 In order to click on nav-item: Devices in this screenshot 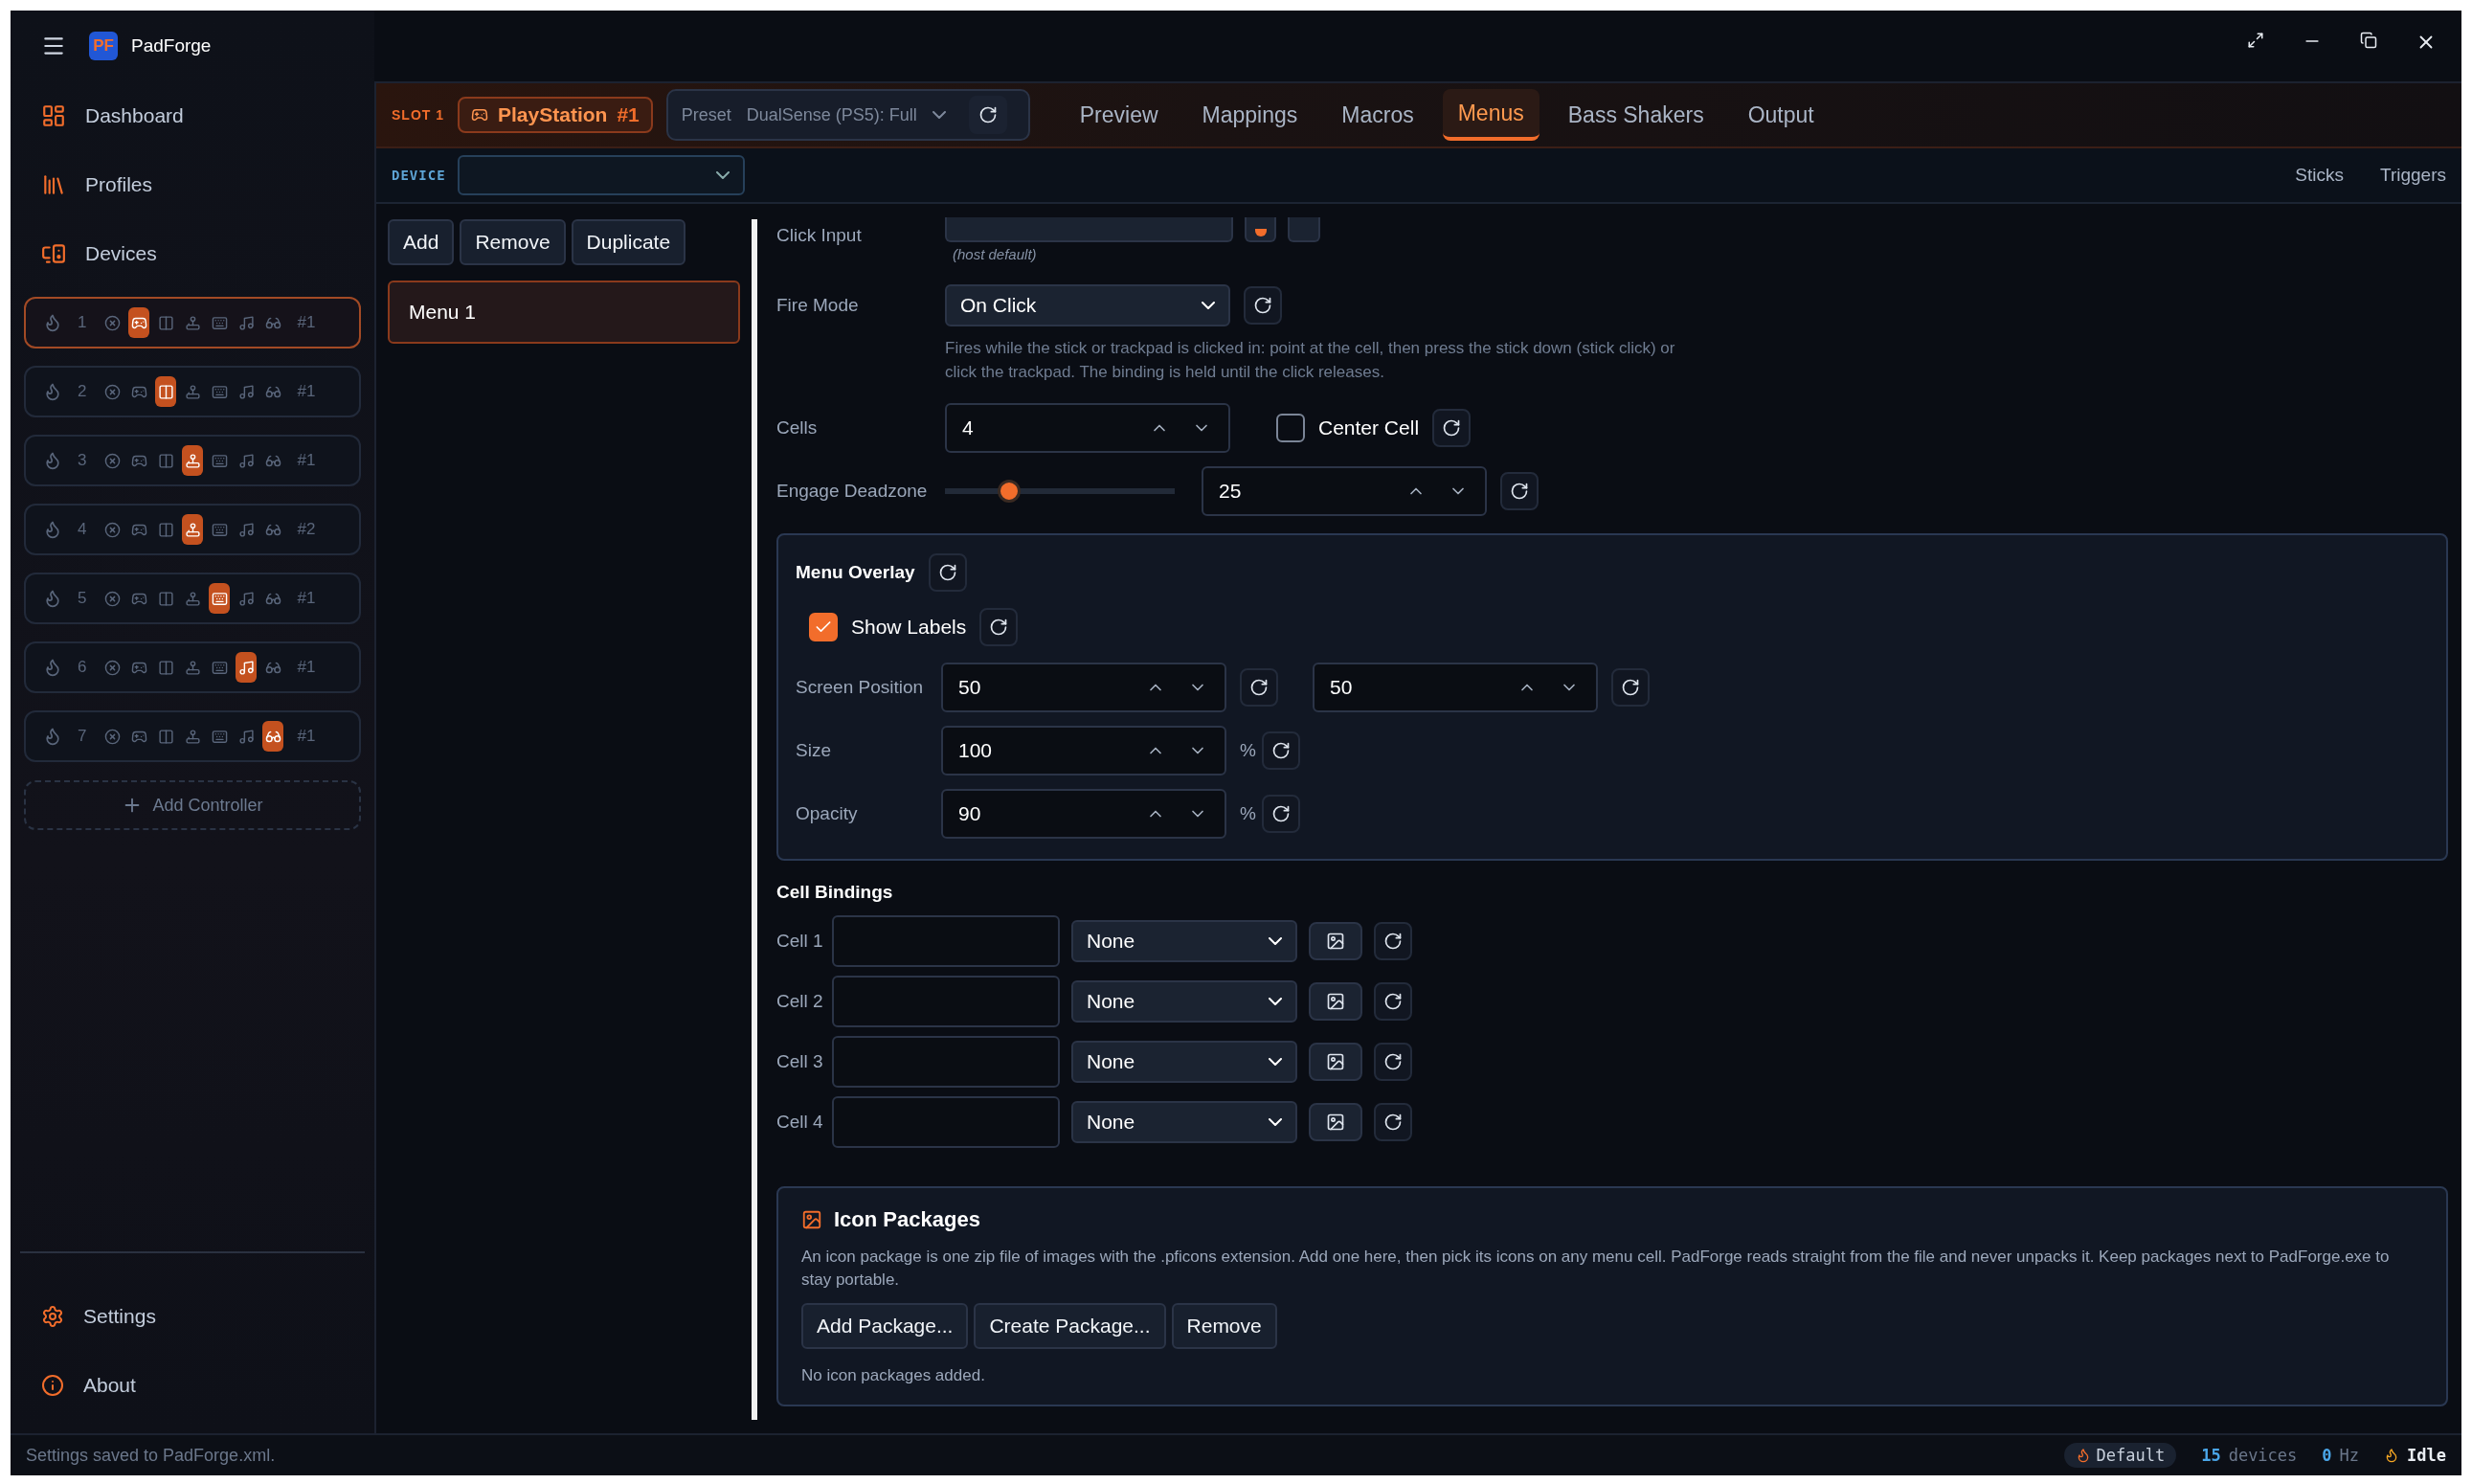, I will do `click(192, 253)`.